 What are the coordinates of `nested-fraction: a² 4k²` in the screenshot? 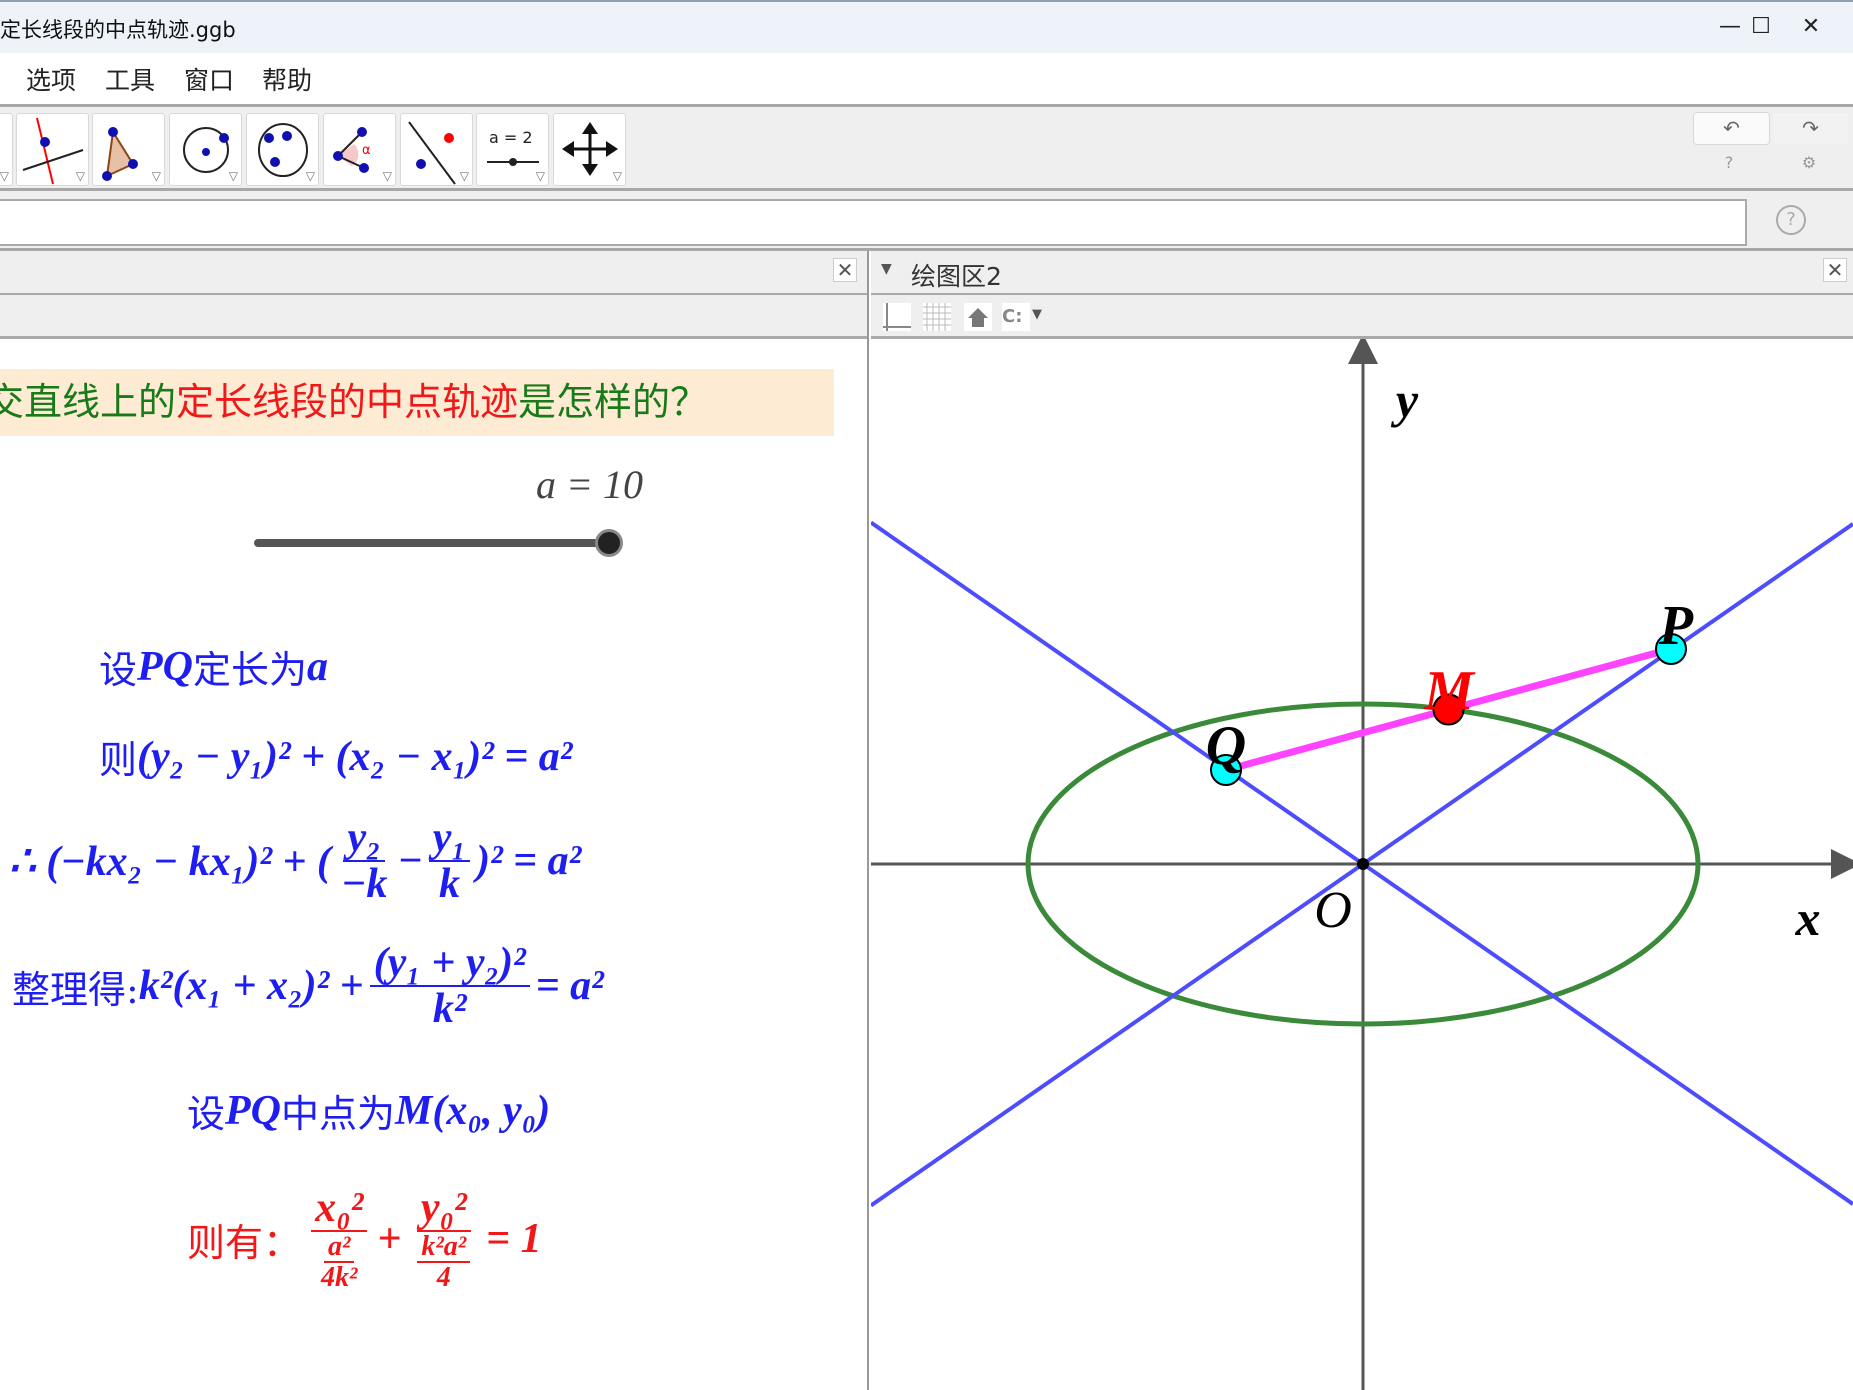 It's located at (339, 1262).